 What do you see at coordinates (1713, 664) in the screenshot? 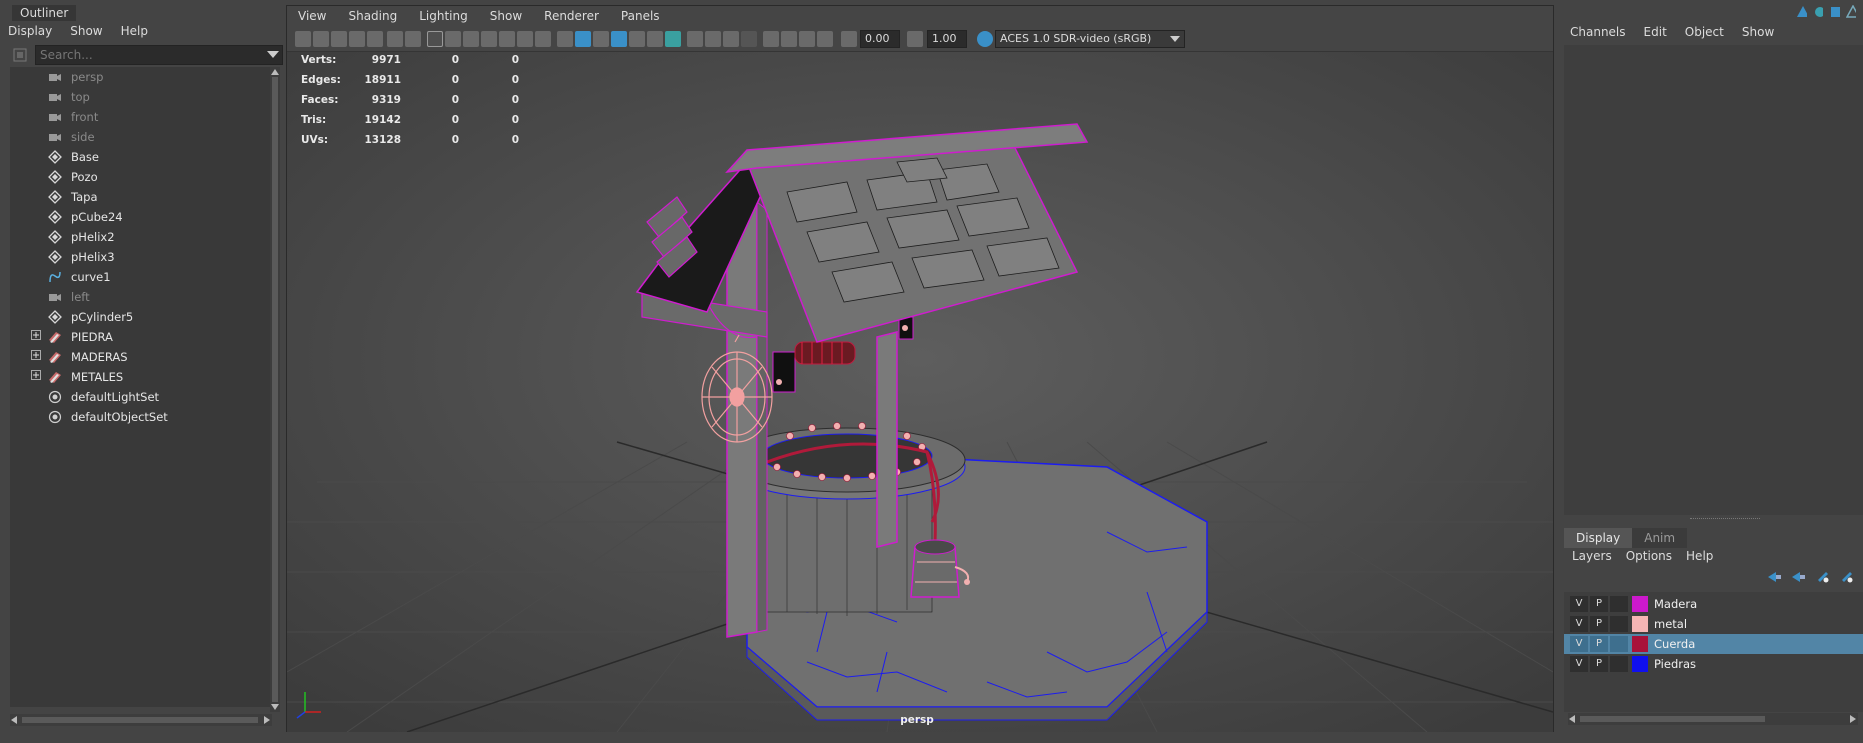
I see `layer-row: V P Piedras` at bounding box center [1713, 664].